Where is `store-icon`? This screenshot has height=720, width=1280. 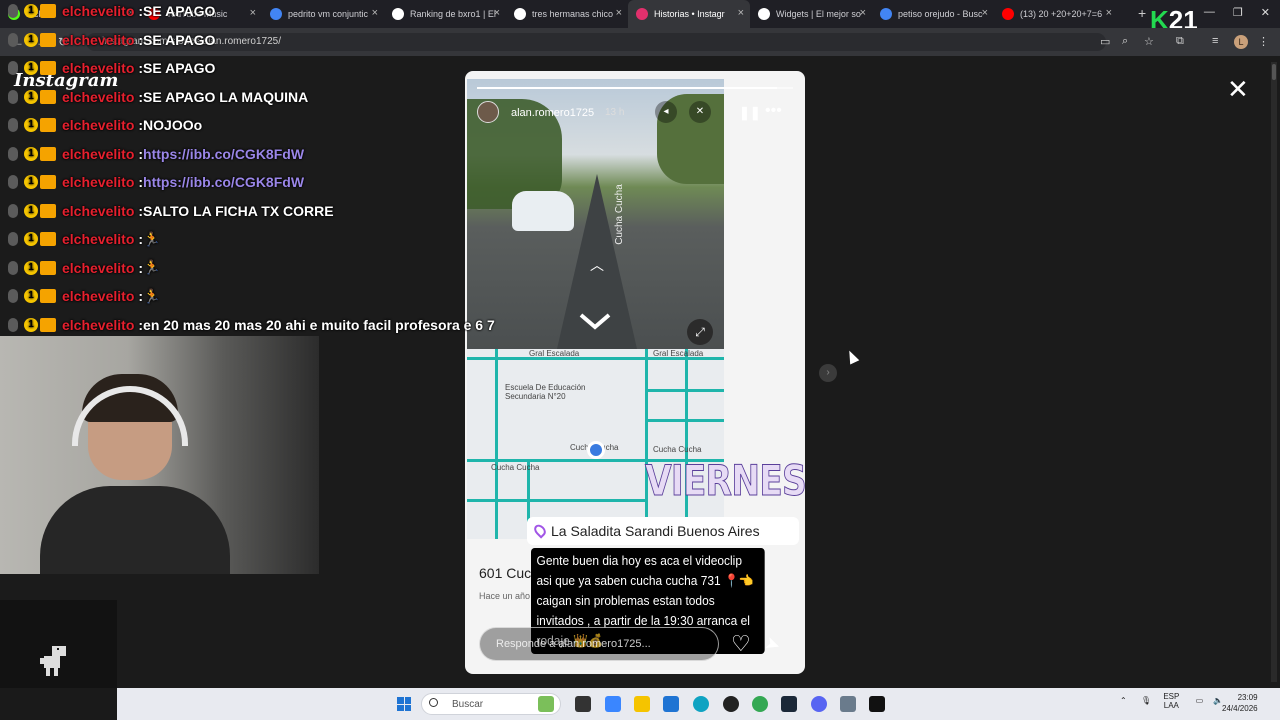
store-icon is located at coordinates (671, 704).